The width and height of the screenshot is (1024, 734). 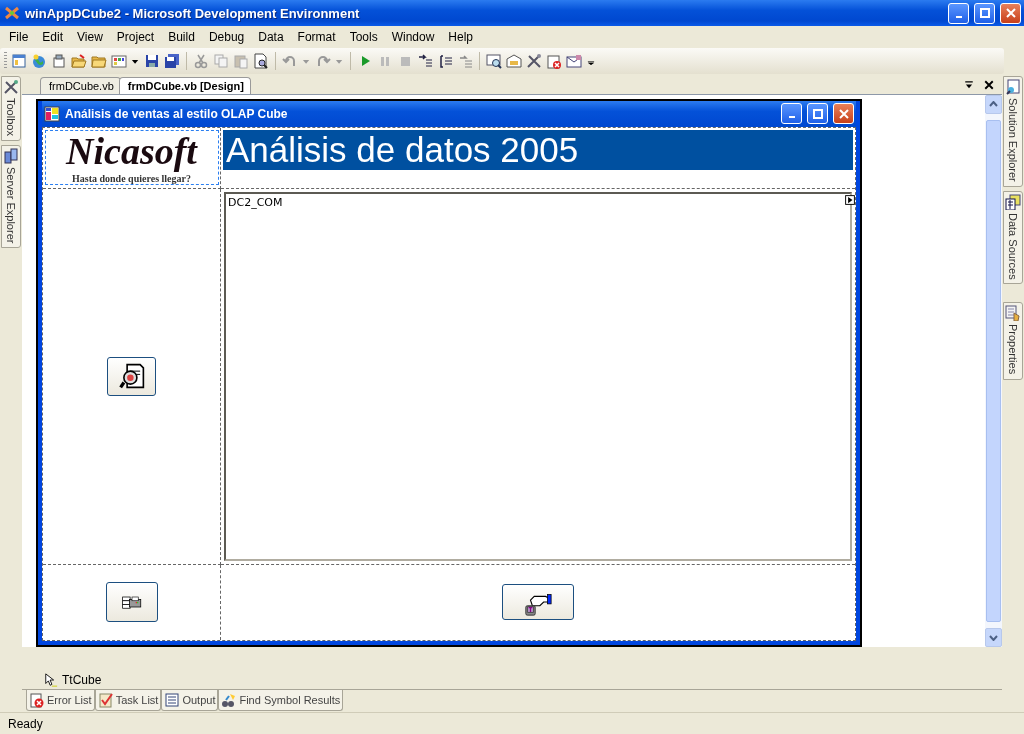 I want to click on arrow-lines-icon, so click(x=425, y=61).